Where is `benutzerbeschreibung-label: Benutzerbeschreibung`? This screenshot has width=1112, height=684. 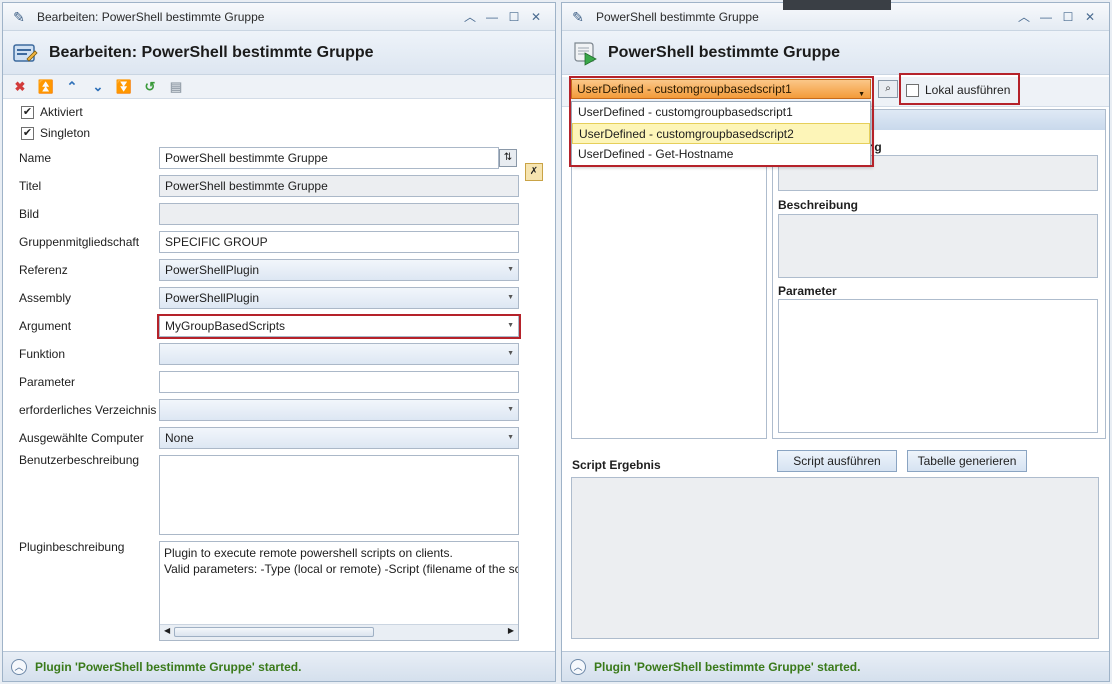
benutzerbeschreibung-label: Benutzerbeschreibung is located at coordinates (79, 460).